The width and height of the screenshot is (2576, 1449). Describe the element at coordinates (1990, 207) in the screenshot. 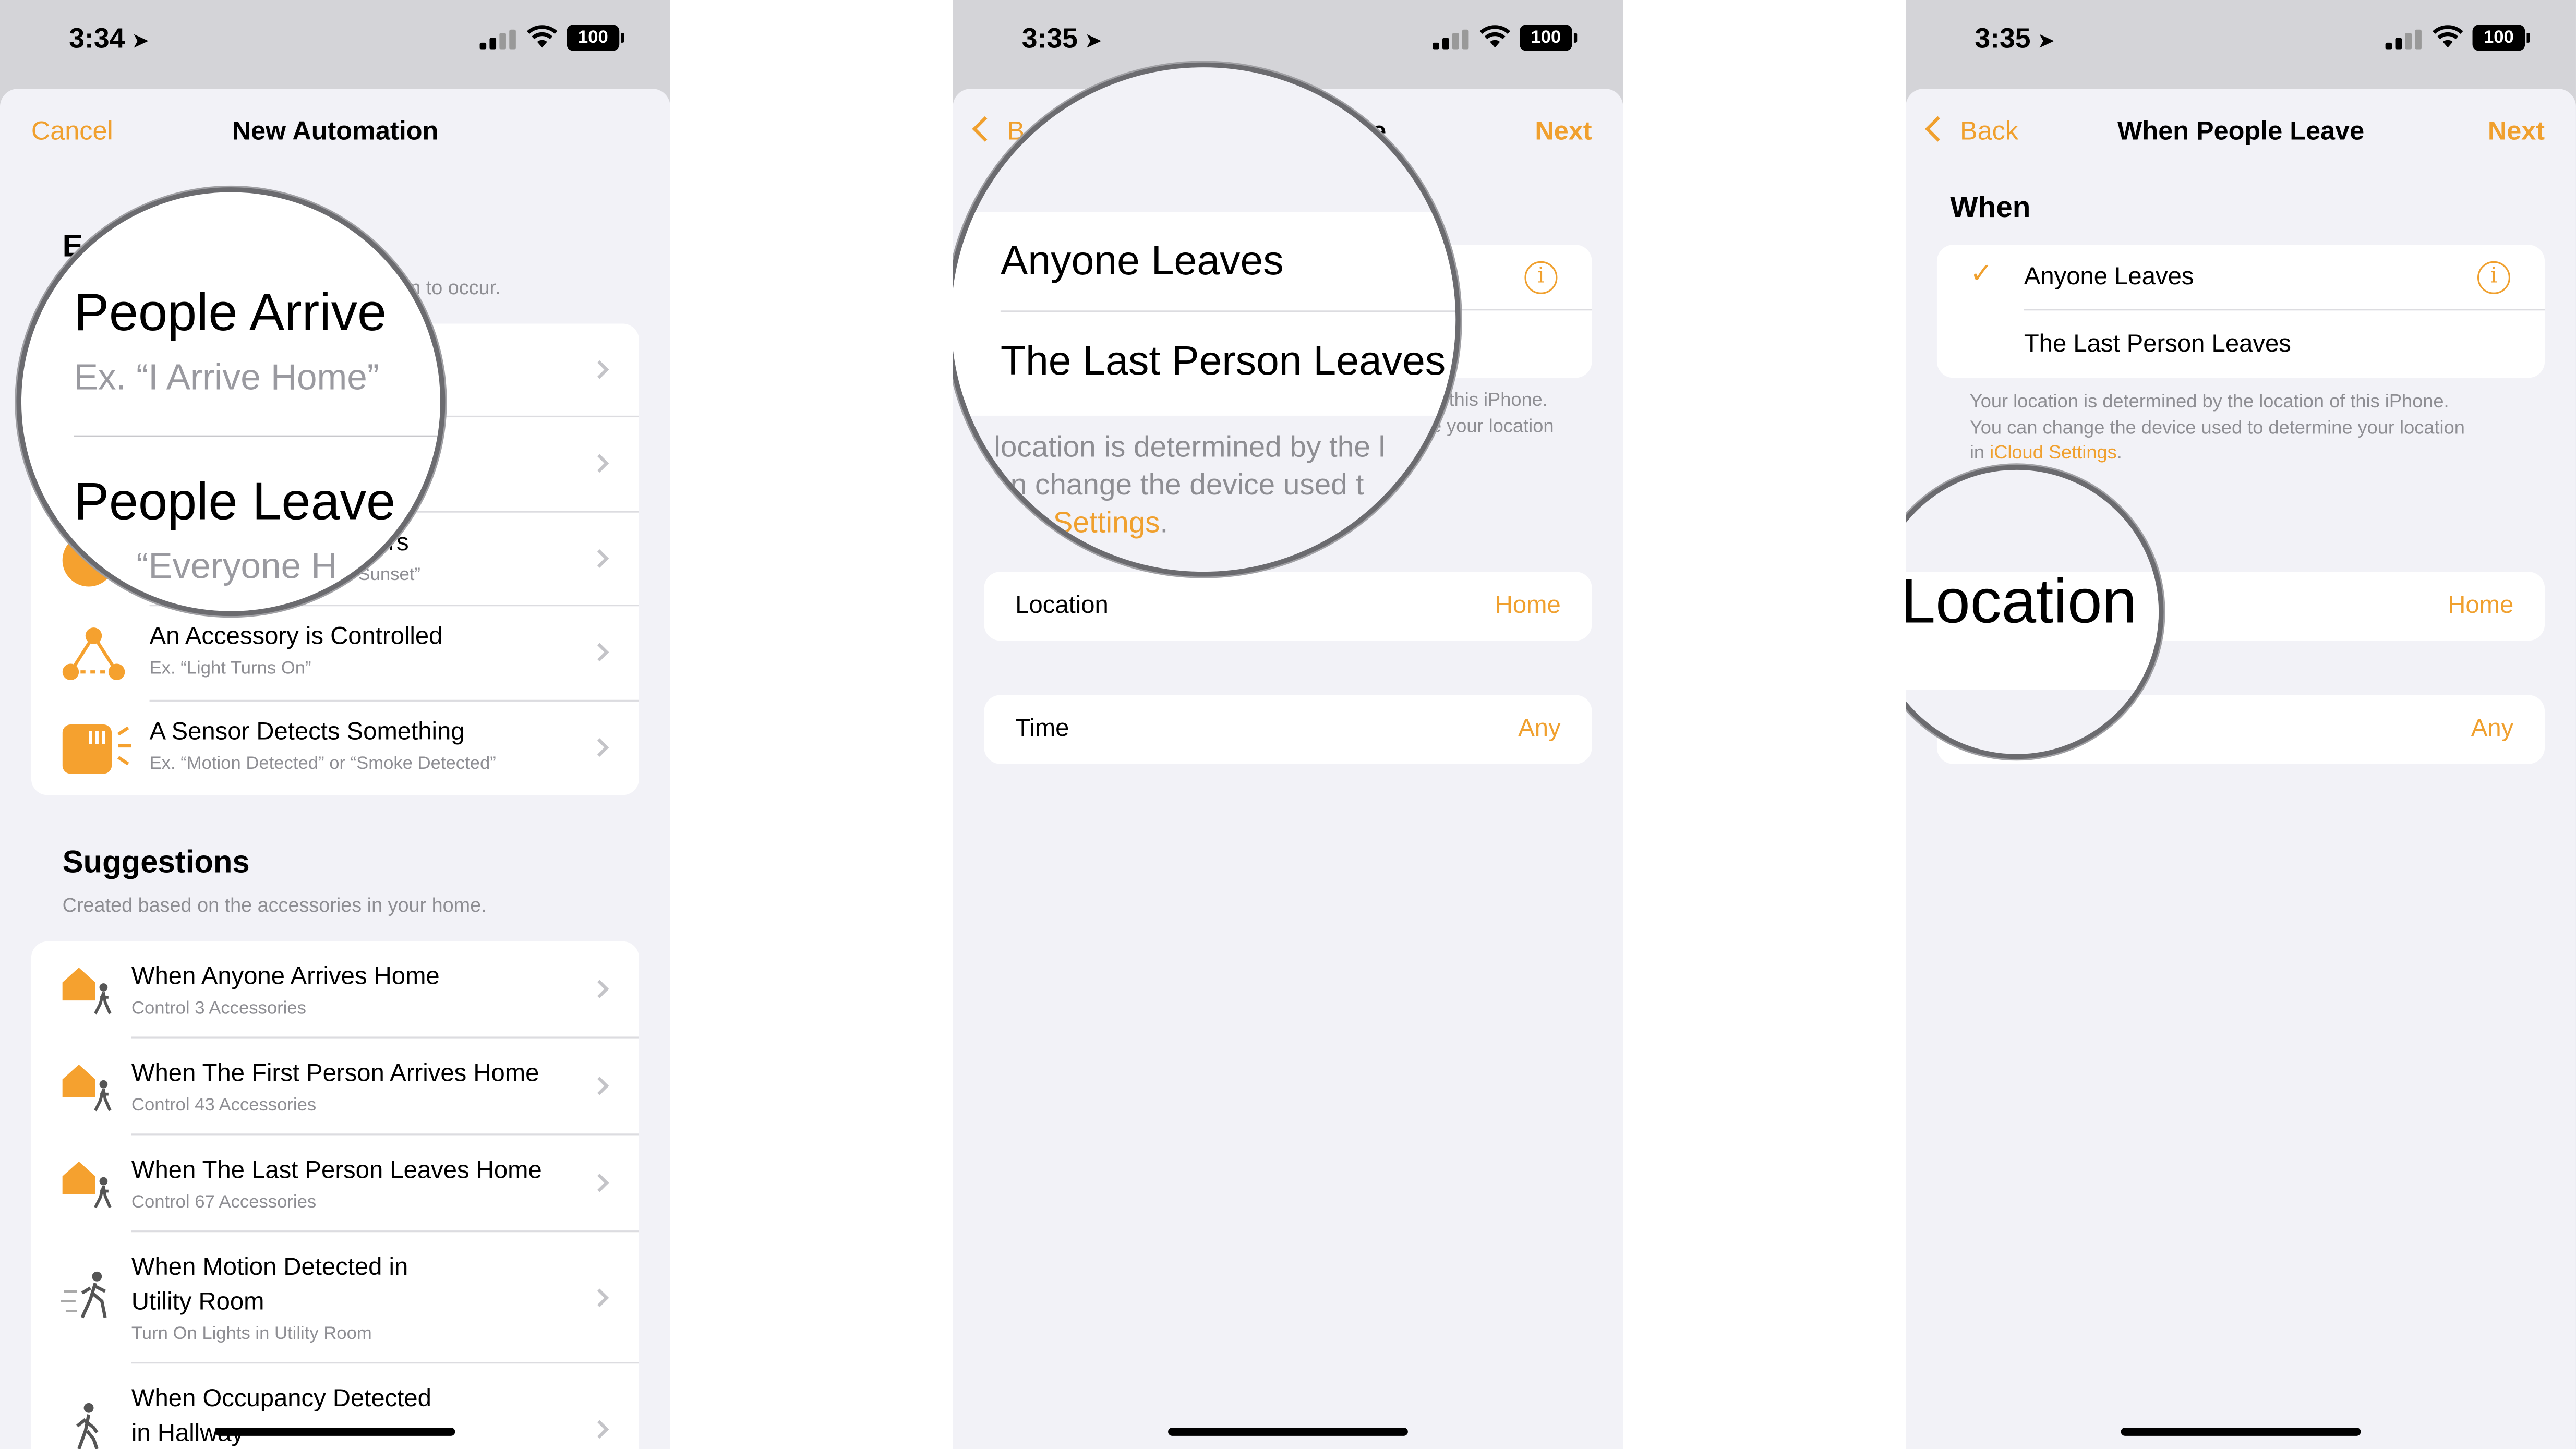

I see `when-heading: When` at that location.